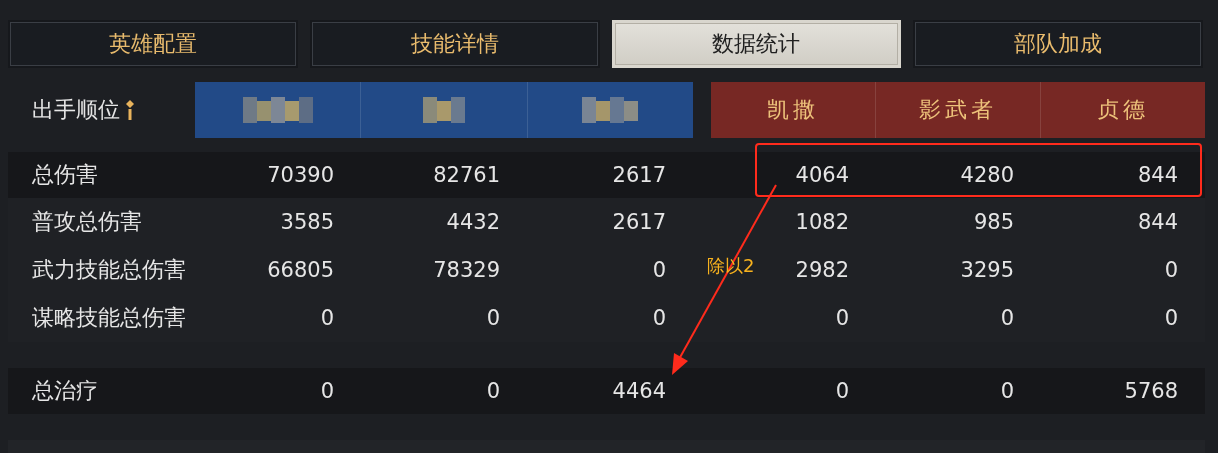 This screenshot has width=1218, height=453. Describe the element at coordinates (65, 175) in the screenshot. I see `row-label: 总伤害` at that location.